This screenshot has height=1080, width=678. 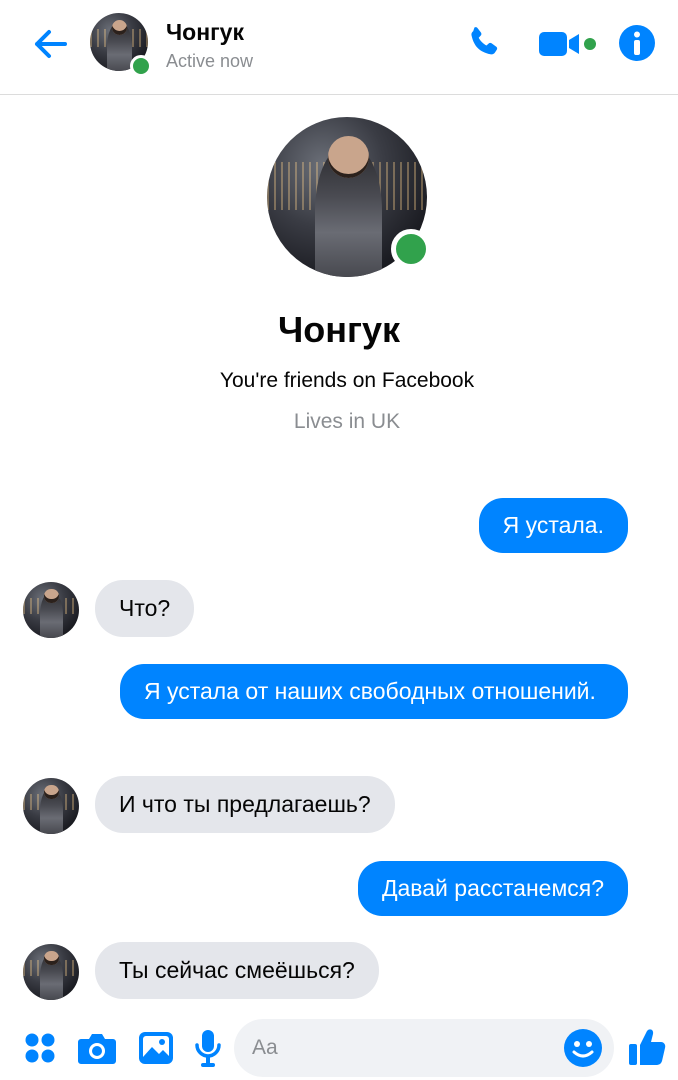 I want to click on camera-button, so click(x=97, y=1048).